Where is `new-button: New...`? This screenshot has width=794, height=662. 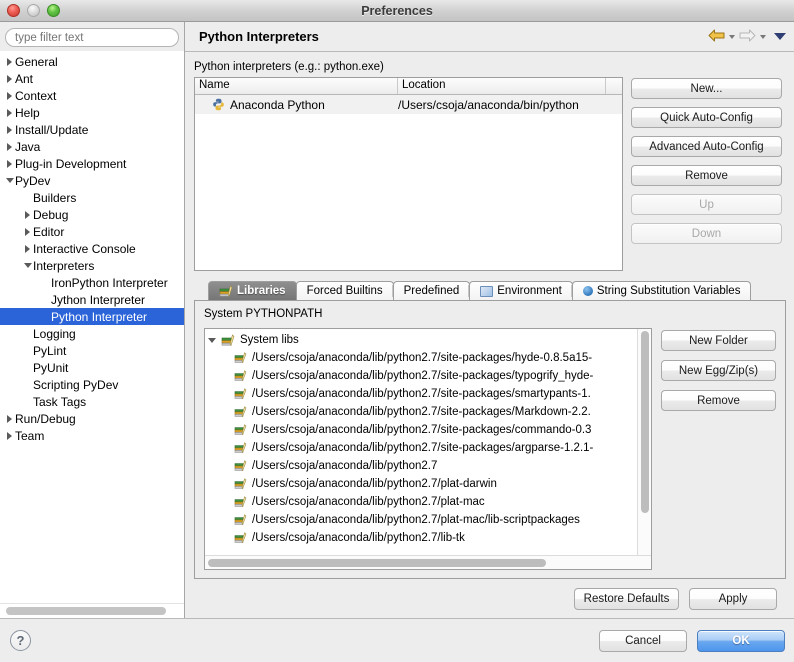 new-button: New... is located at coordinates (706, 88).